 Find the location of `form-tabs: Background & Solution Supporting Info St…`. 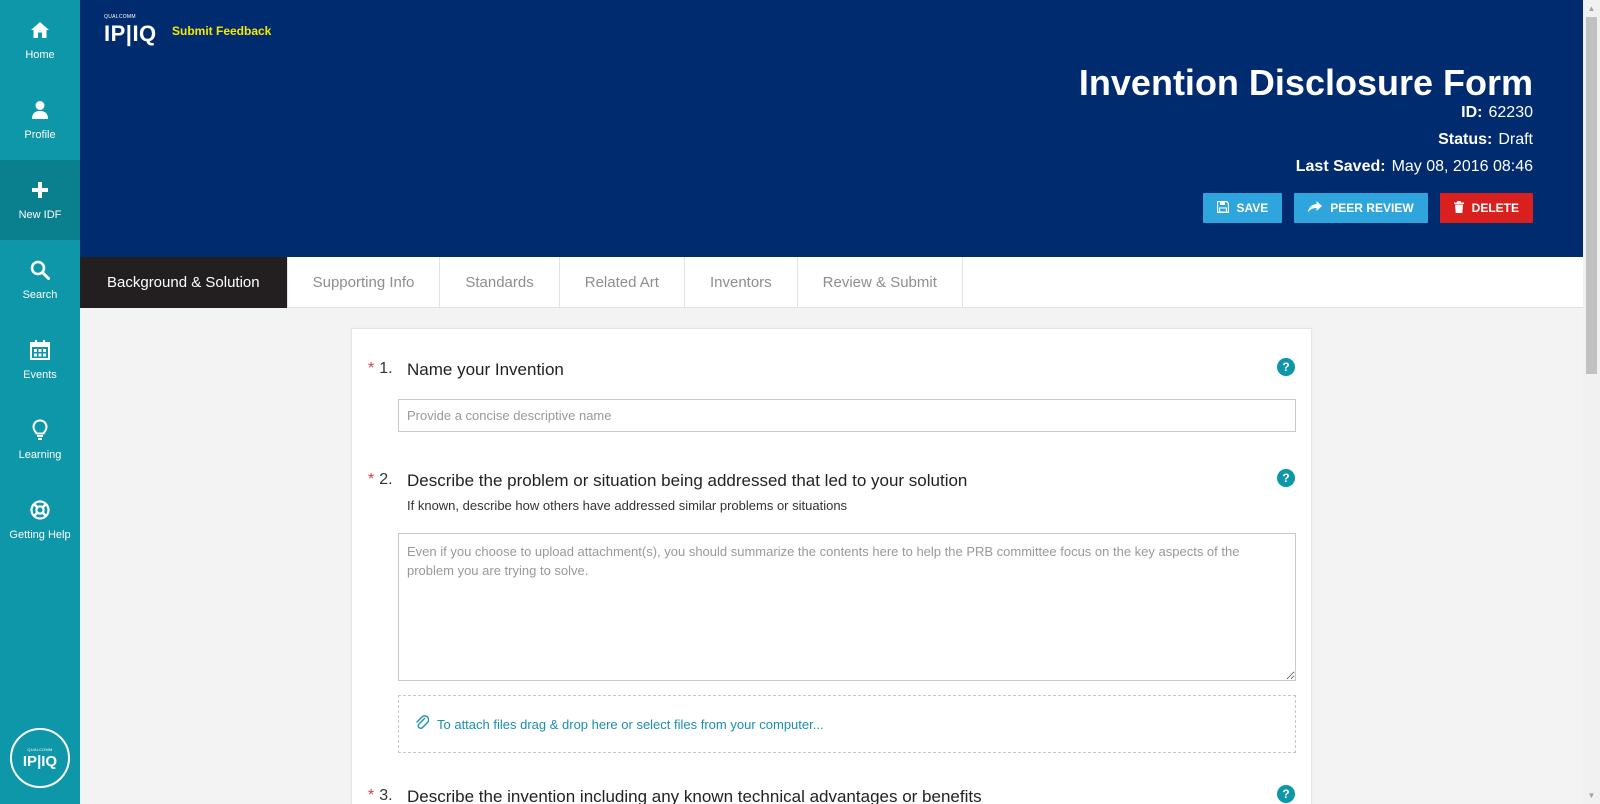

form-tabs: Background & Solution Supporting Info St… is located at coordinates (831, 287).